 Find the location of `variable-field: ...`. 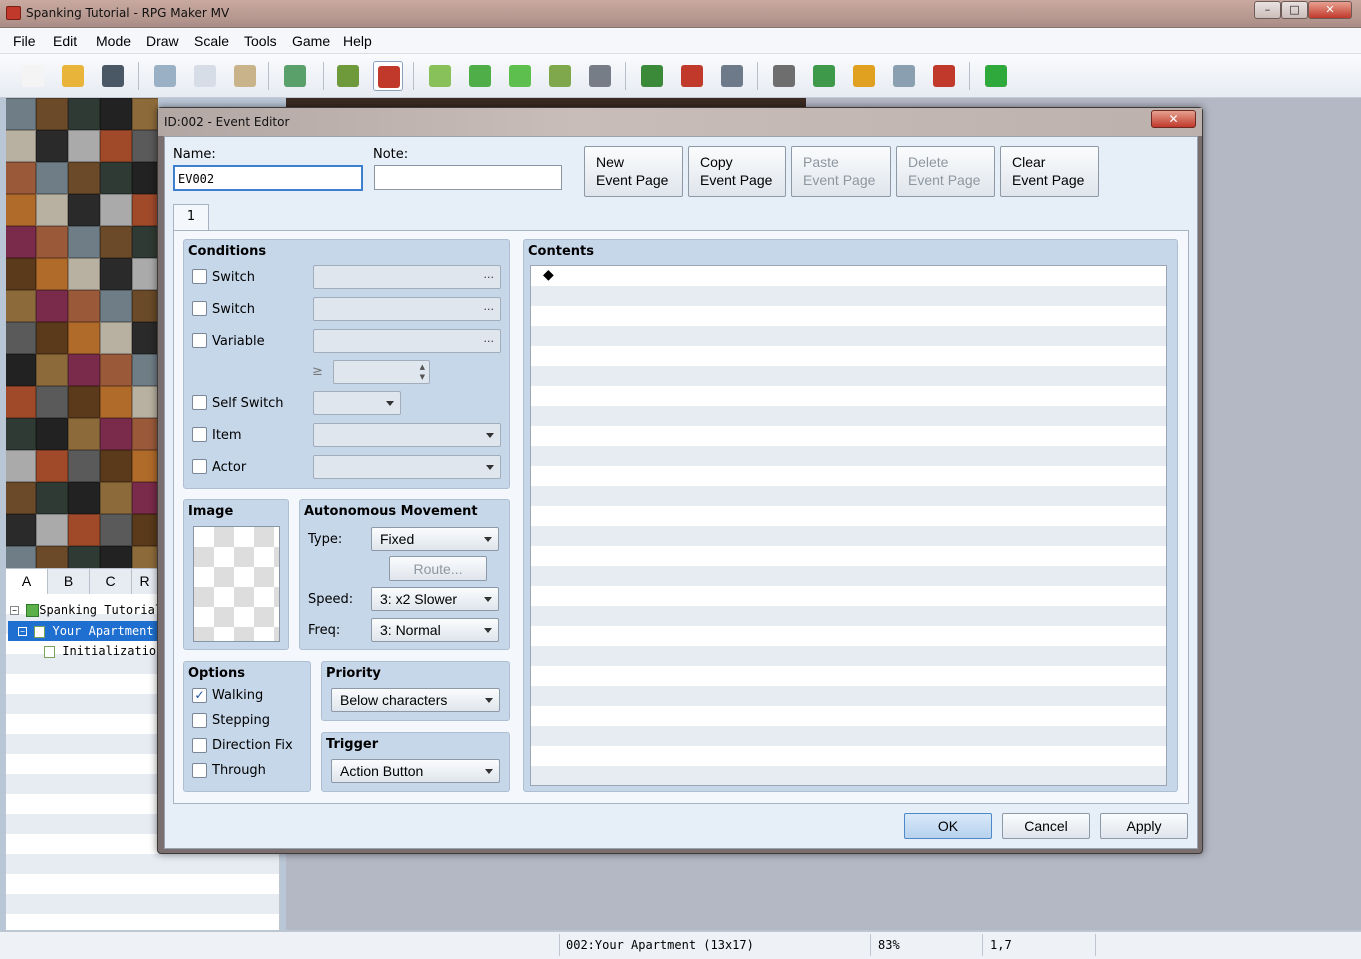

variable-field: ... is located at coordinates (407, 341).